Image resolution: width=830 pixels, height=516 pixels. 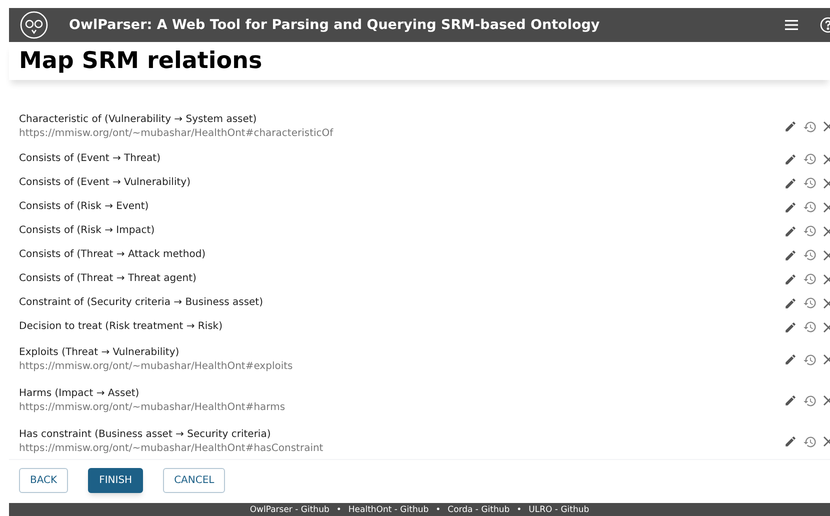 I want to click on relation-label: Consists of (Threat → Attack method), so click(x=113, y=255).